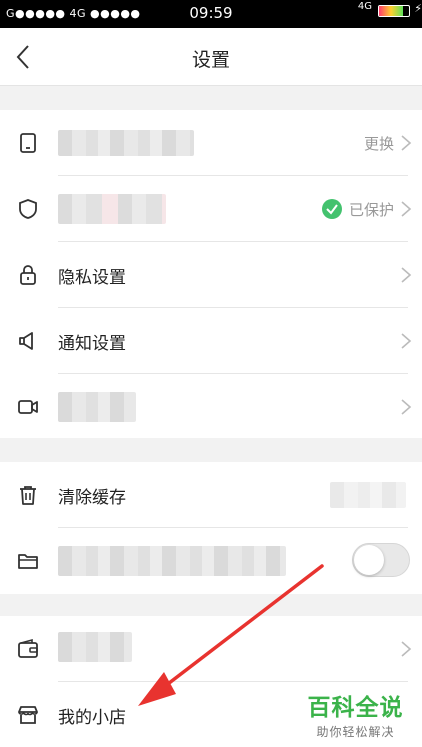 The image size is (422, 747). What do you see at coordinates (371, 210) in the screenshot?
I see `protection-status: 已保护` at bounding box center [371, 210].